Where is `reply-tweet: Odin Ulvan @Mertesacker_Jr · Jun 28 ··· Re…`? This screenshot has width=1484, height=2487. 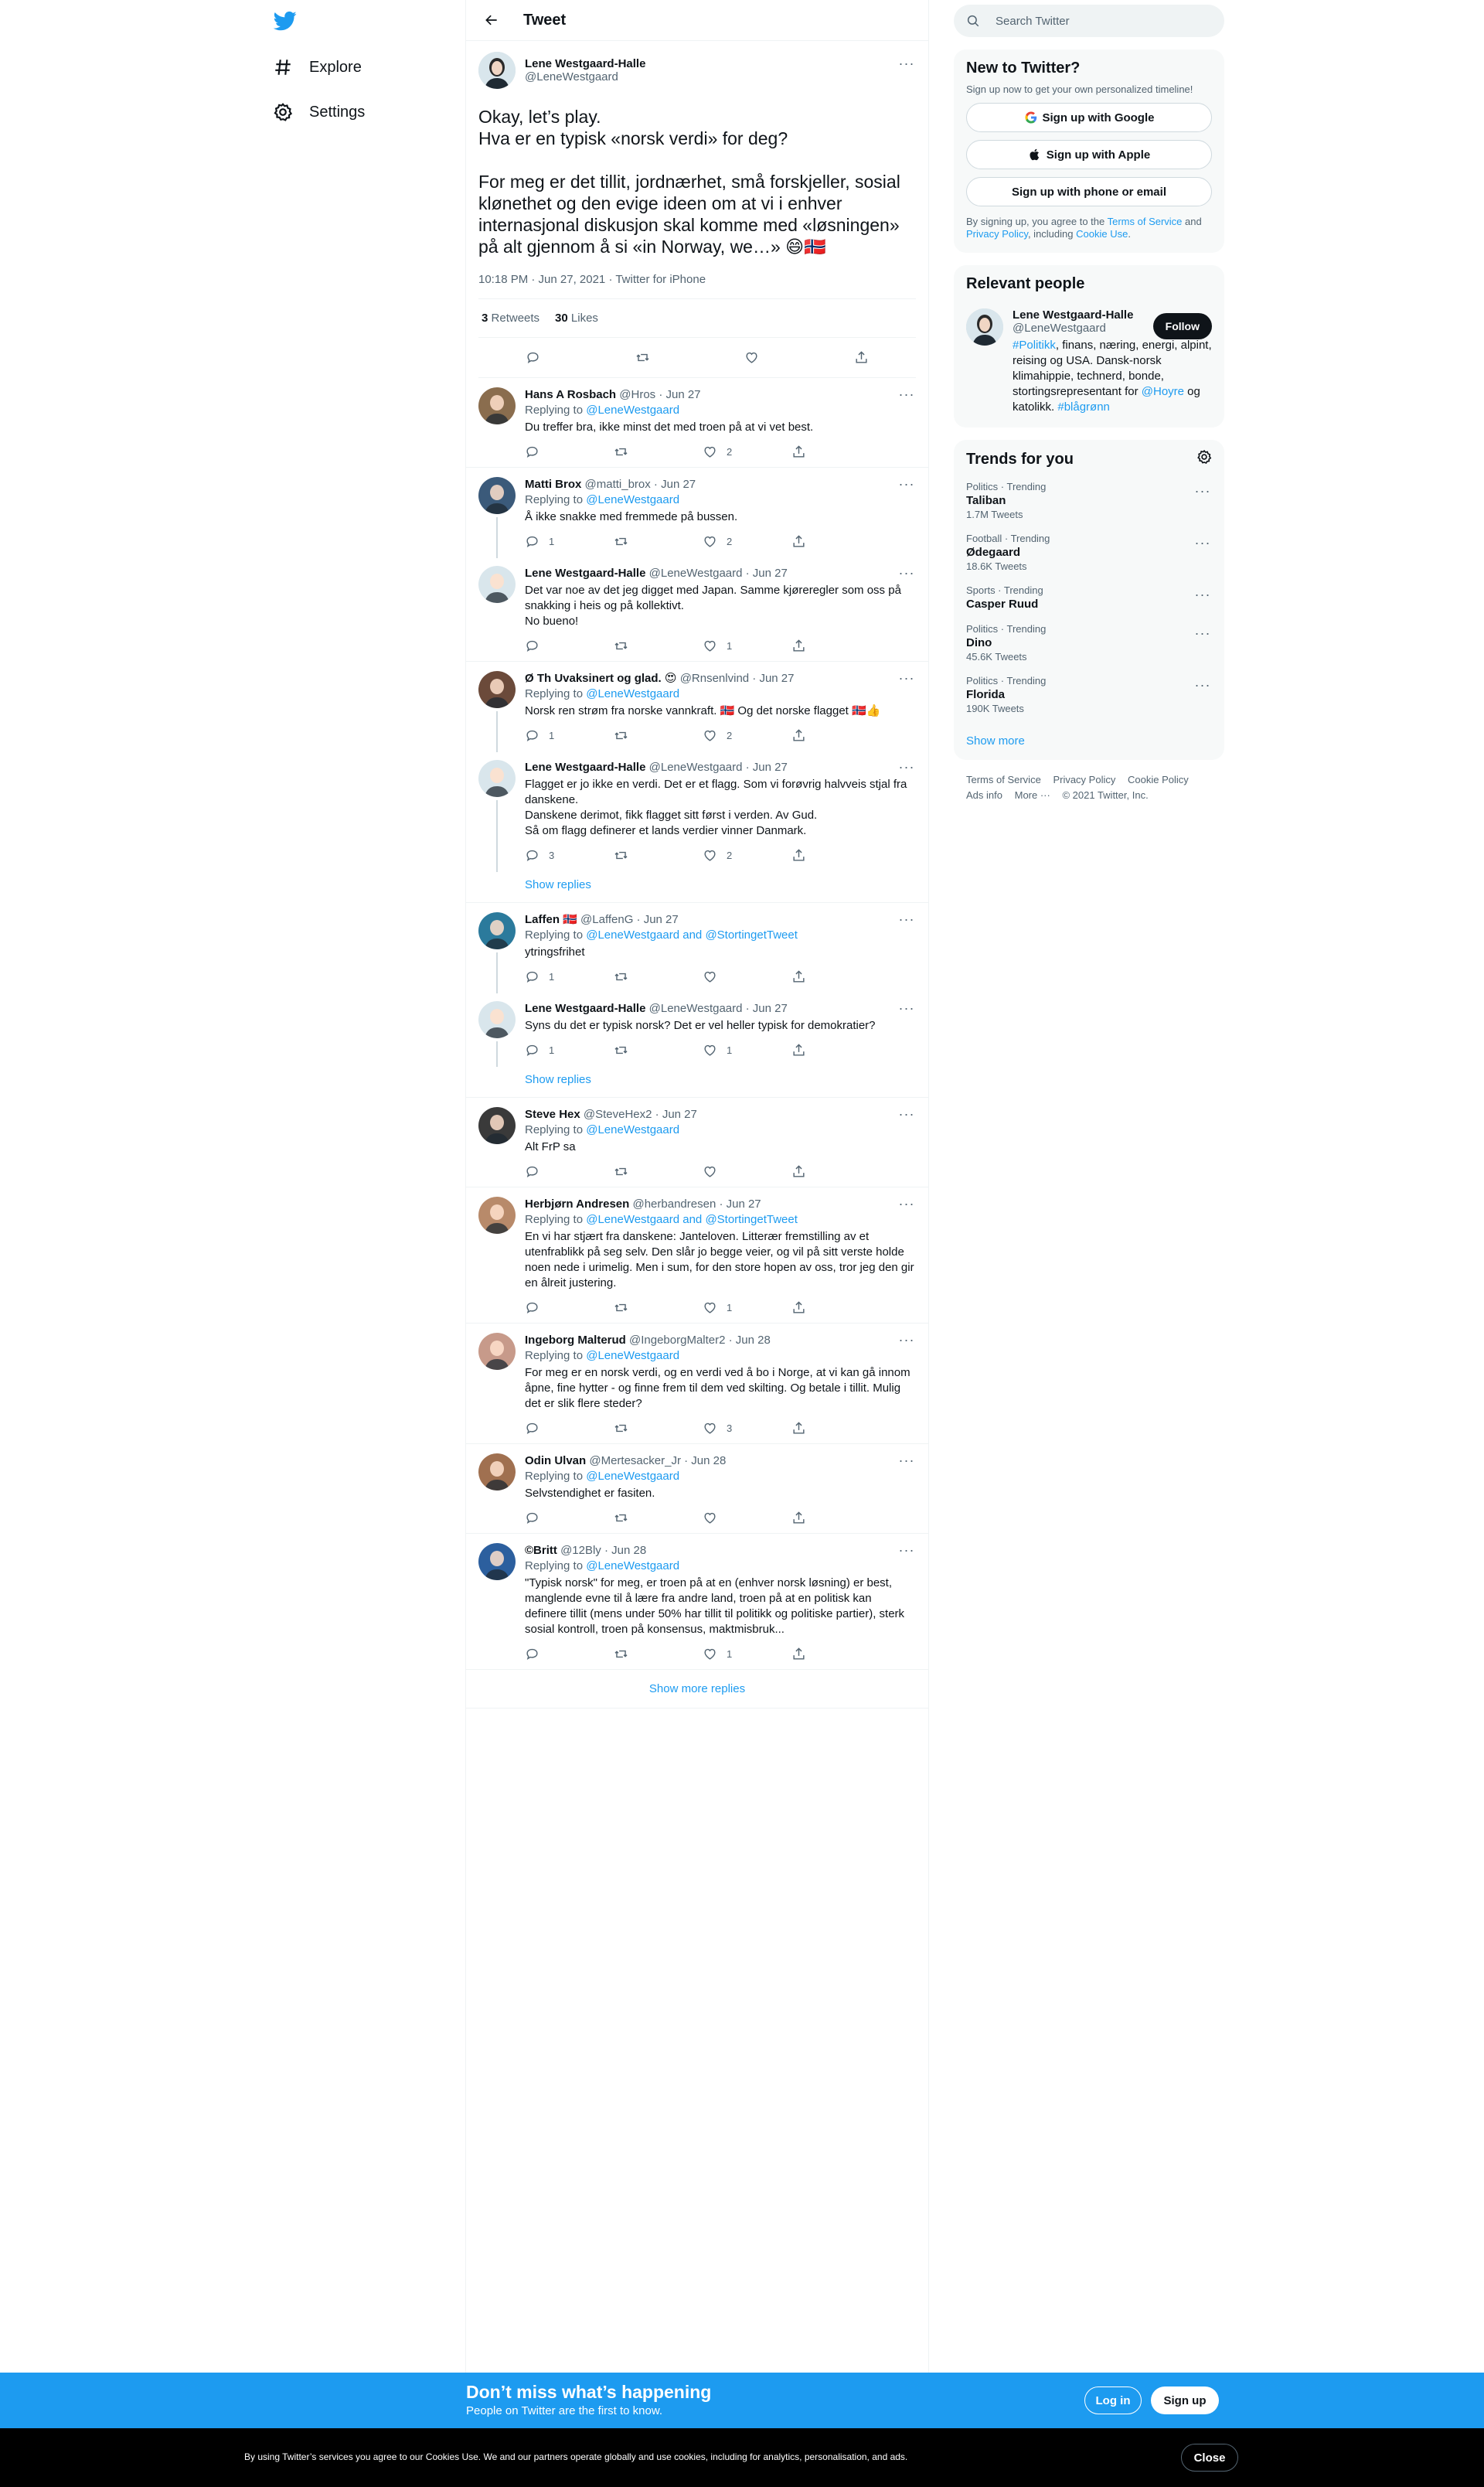 reply-tweet: Odin Ulvan @Mertesacker_Jr · Jun 28 ··· Re… is located at coordinates (697, 1489).